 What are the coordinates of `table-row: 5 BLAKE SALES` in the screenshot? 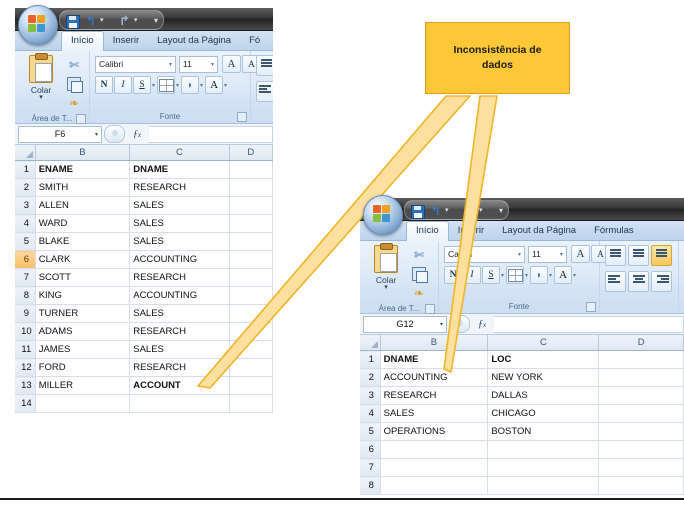 It's located at (144, 241).